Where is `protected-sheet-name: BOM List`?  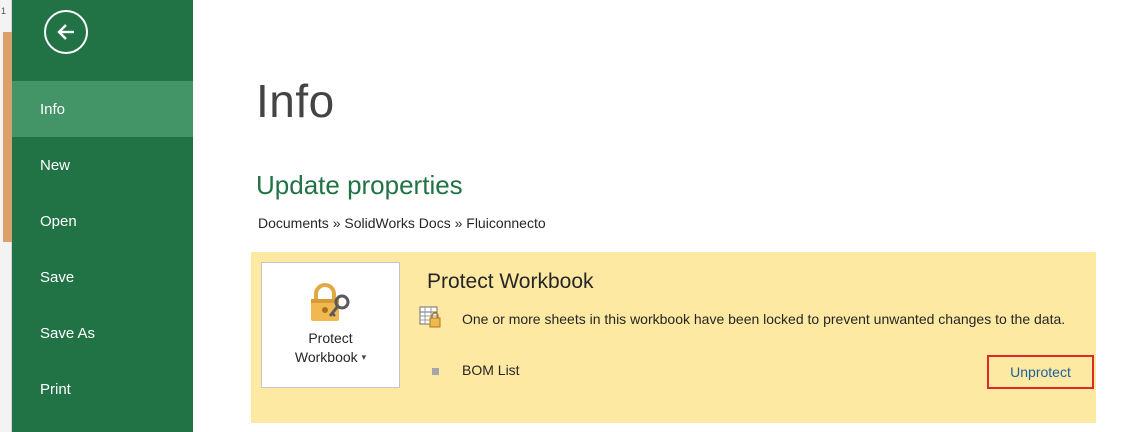 protected-sheet-name: BOM List is located at coordinates (491, 370).